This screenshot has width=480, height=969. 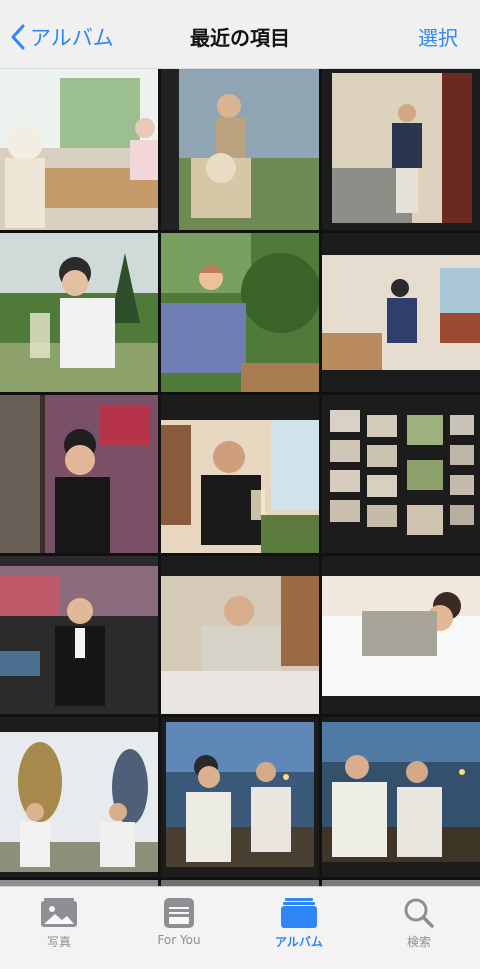 I want to click on tab-search-label: 検索, so click(x=418, y=942).